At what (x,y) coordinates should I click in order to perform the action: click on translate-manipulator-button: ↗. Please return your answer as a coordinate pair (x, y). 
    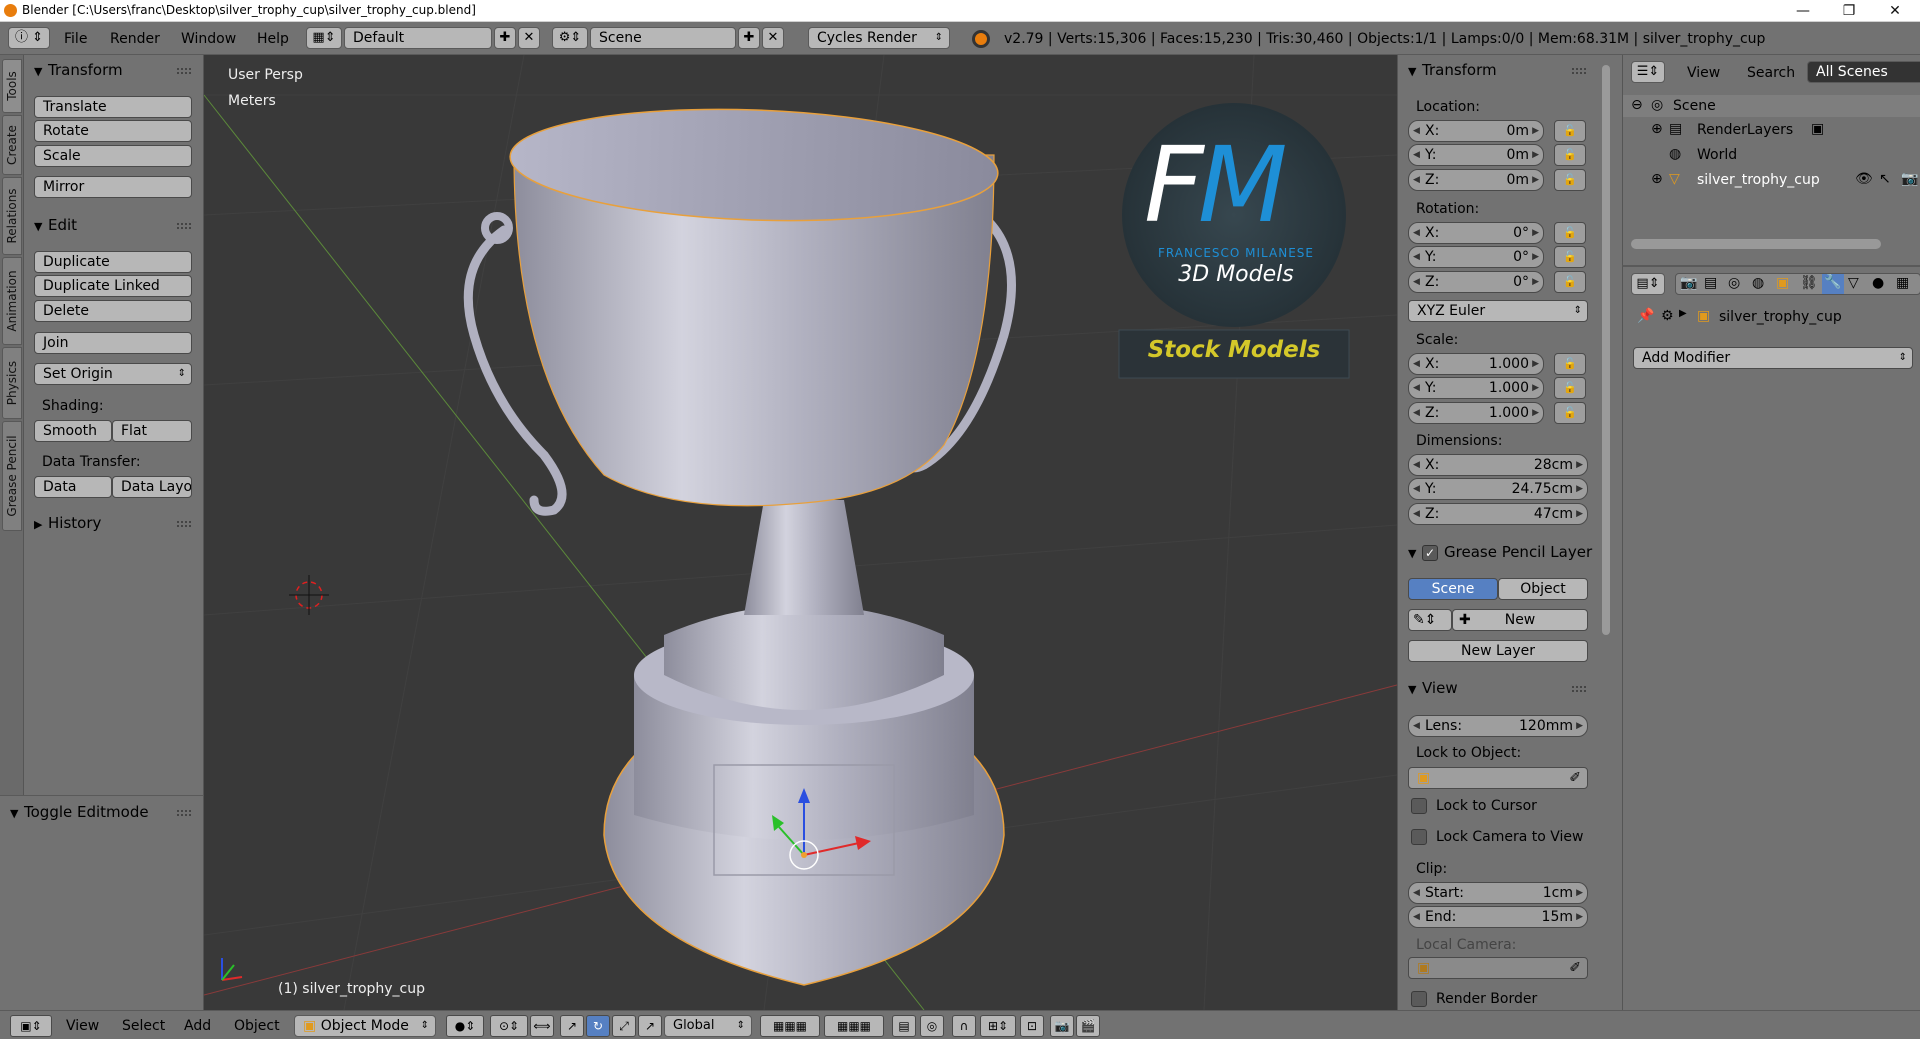
    Looking at the image, I should click on (572, 1026).